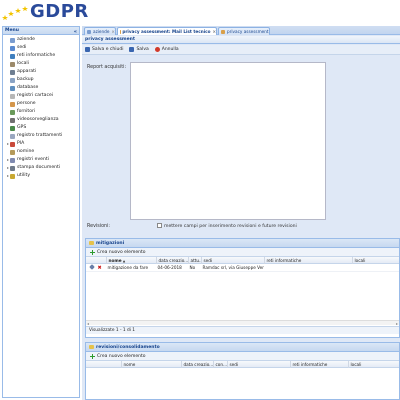  I want to click on sidebar-item-videosorveglianza: videosorveglianza, so click(41, 120).